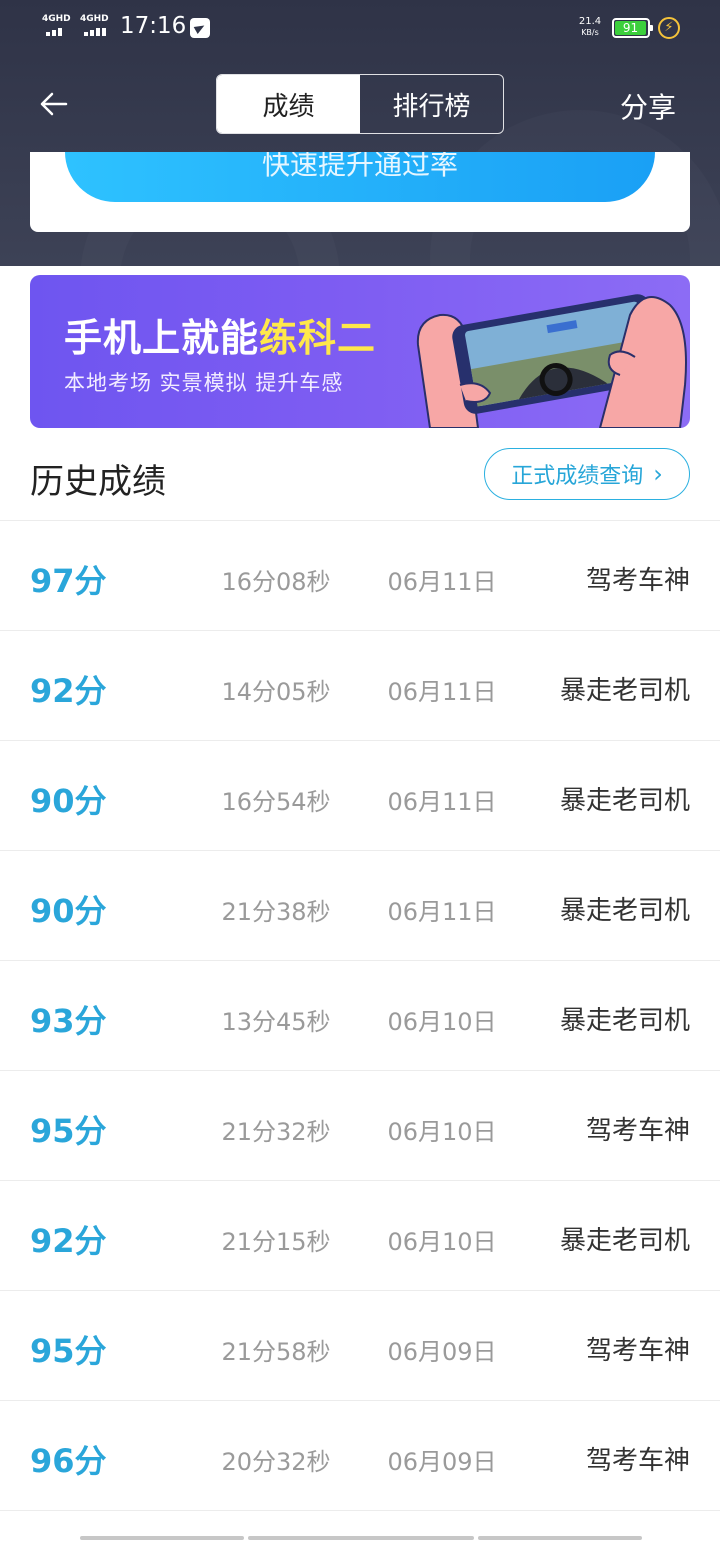  What do you see at coordinates (54, 104) in the screenshot?
I see `back-arrow-icon` at bounding box center [54, 104].